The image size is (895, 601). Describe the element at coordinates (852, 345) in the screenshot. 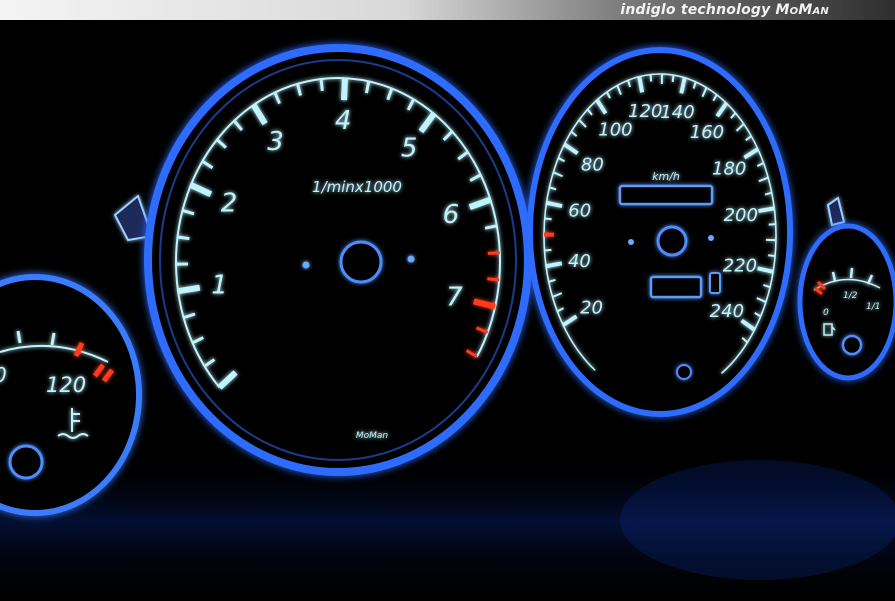

I see `fuel-needle-hub` at that location.